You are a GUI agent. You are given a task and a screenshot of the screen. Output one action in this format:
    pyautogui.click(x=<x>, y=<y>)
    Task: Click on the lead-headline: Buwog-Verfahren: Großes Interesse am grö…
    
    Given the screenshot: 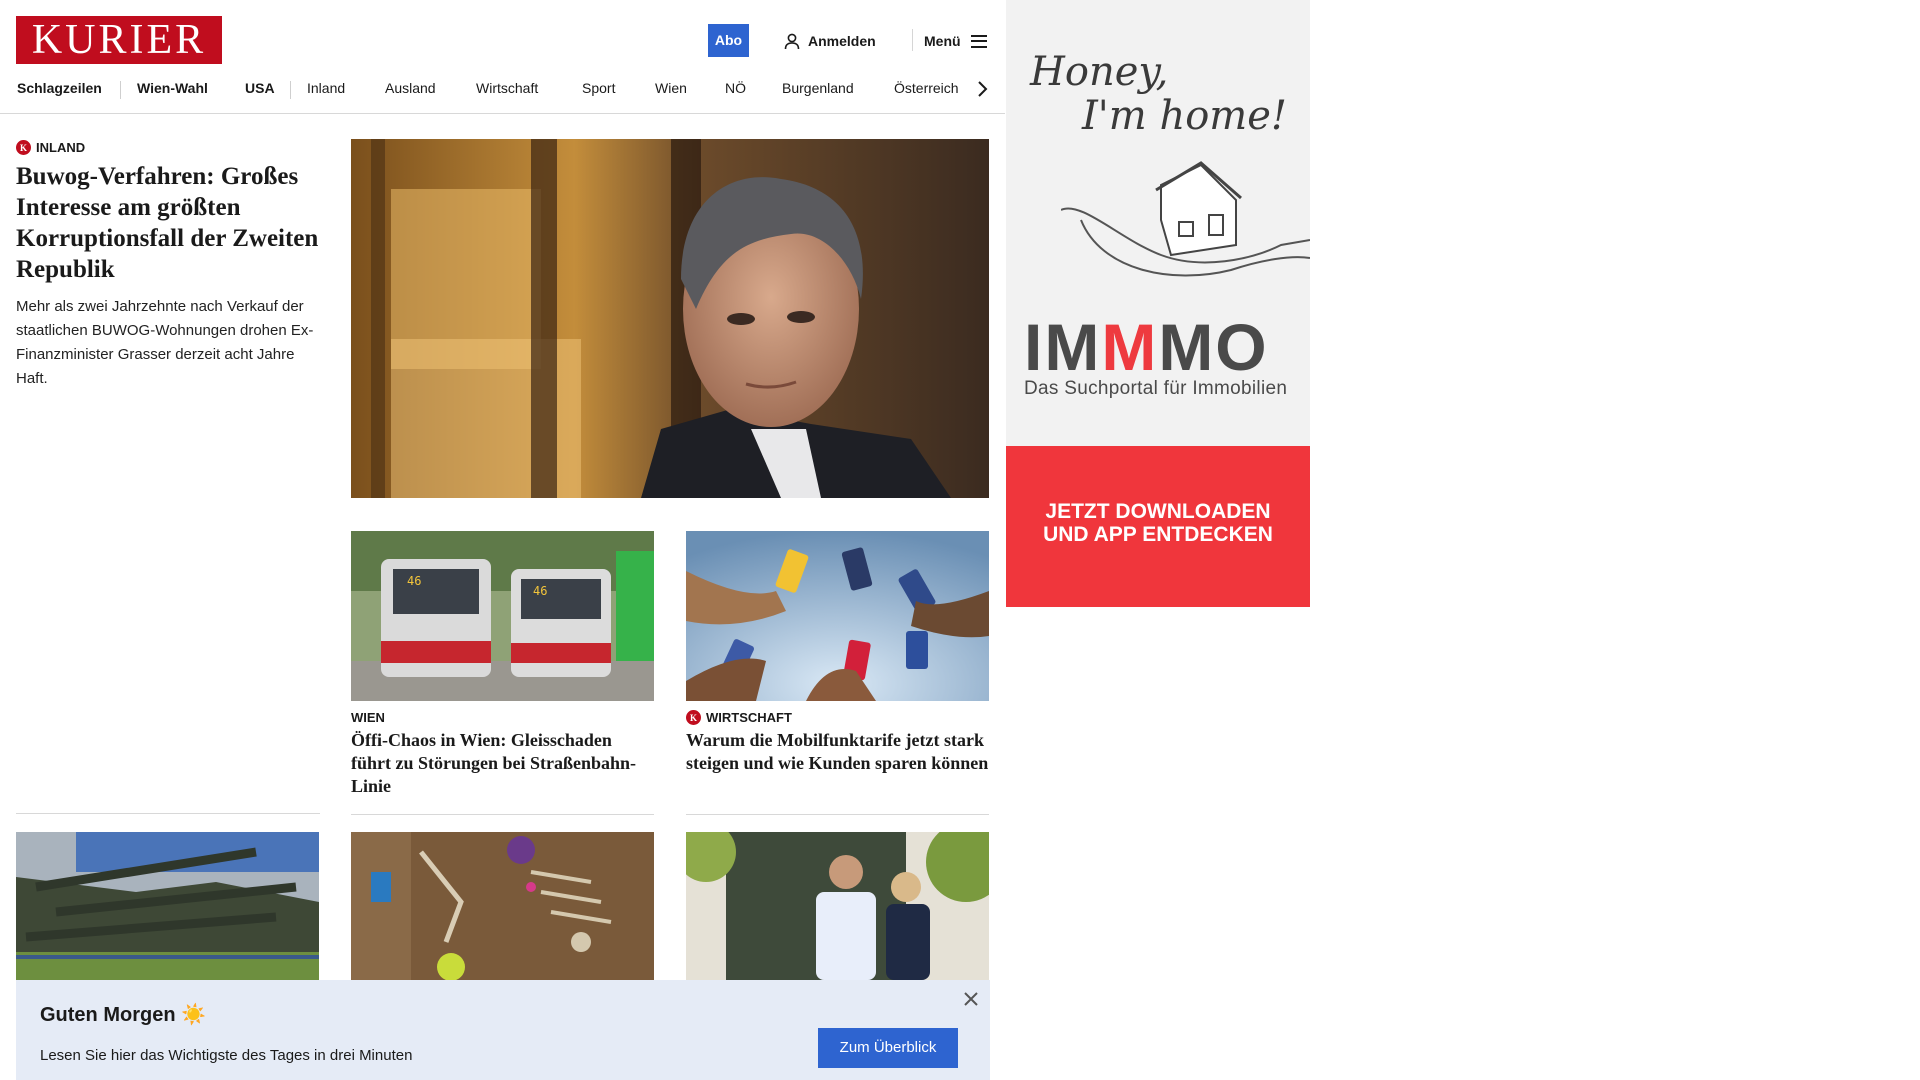 What is the action you would take?
    pyautogui.click(x=168, y=223)
    